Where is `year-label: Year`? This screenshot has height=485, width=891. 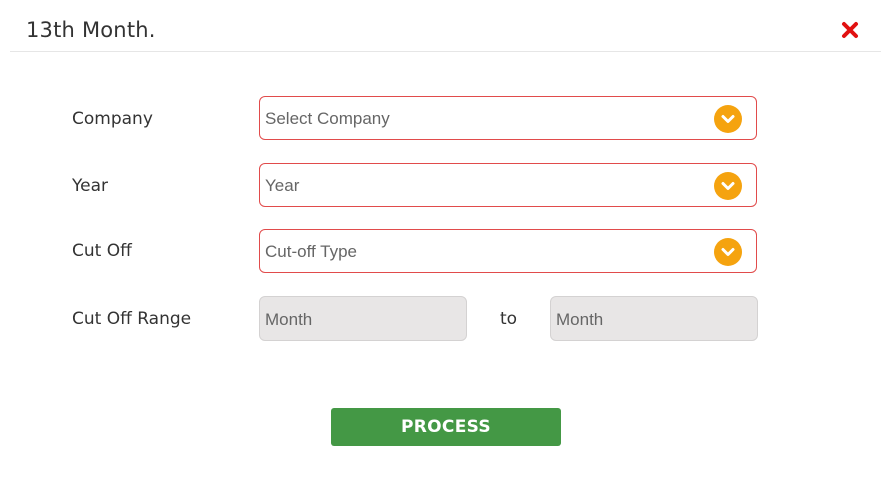
year-label: Year is located at coordinates (90, 186).